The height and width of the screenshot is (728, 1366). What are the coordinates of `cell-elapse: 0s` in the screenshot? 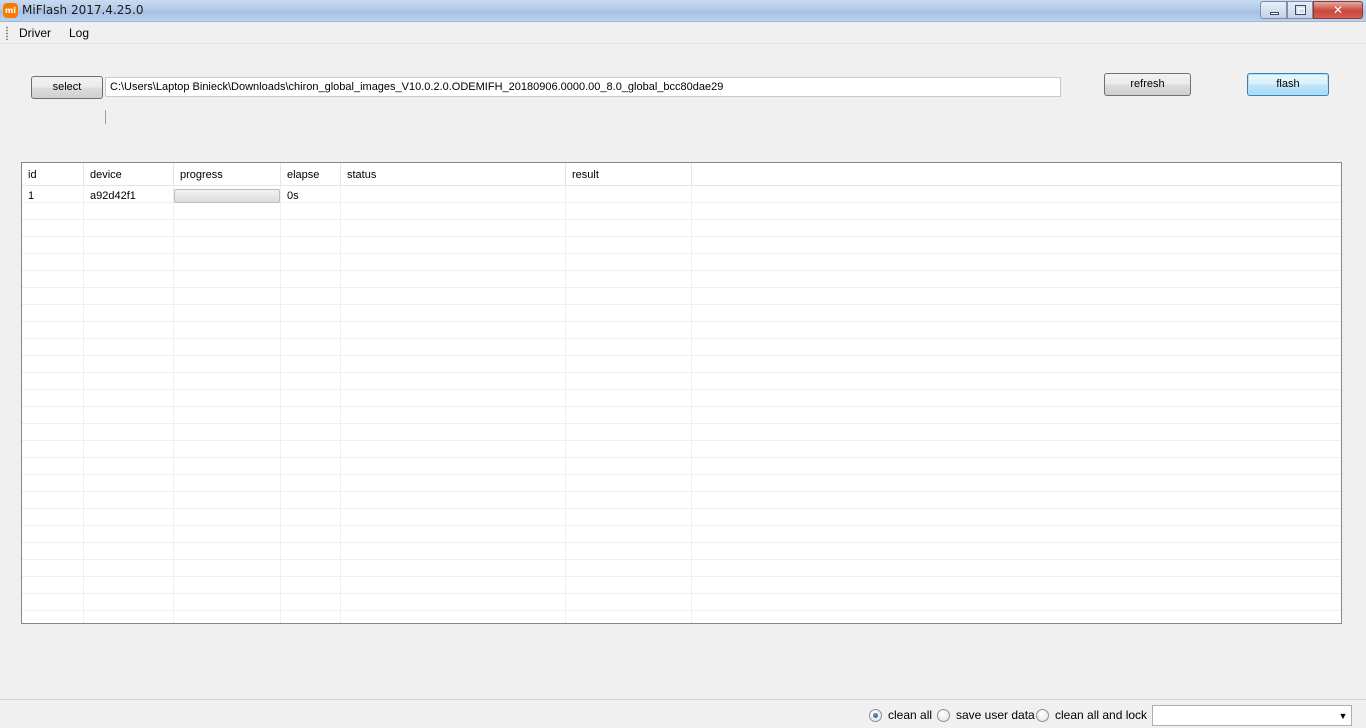 It's located at (293, 196).